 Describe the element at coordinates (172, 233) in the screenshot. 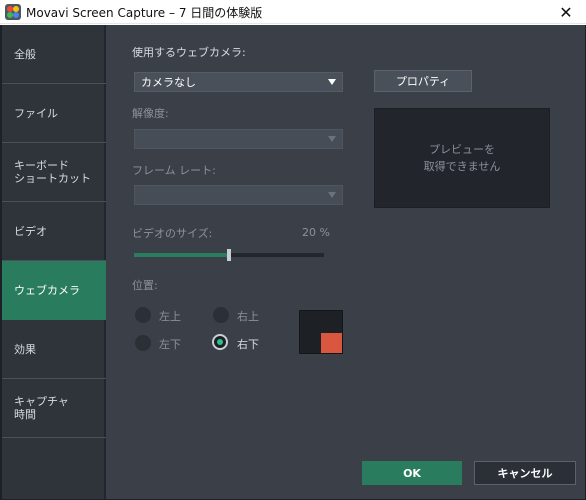

I see `video-size-label: ビデオのサイズ:` at that location.